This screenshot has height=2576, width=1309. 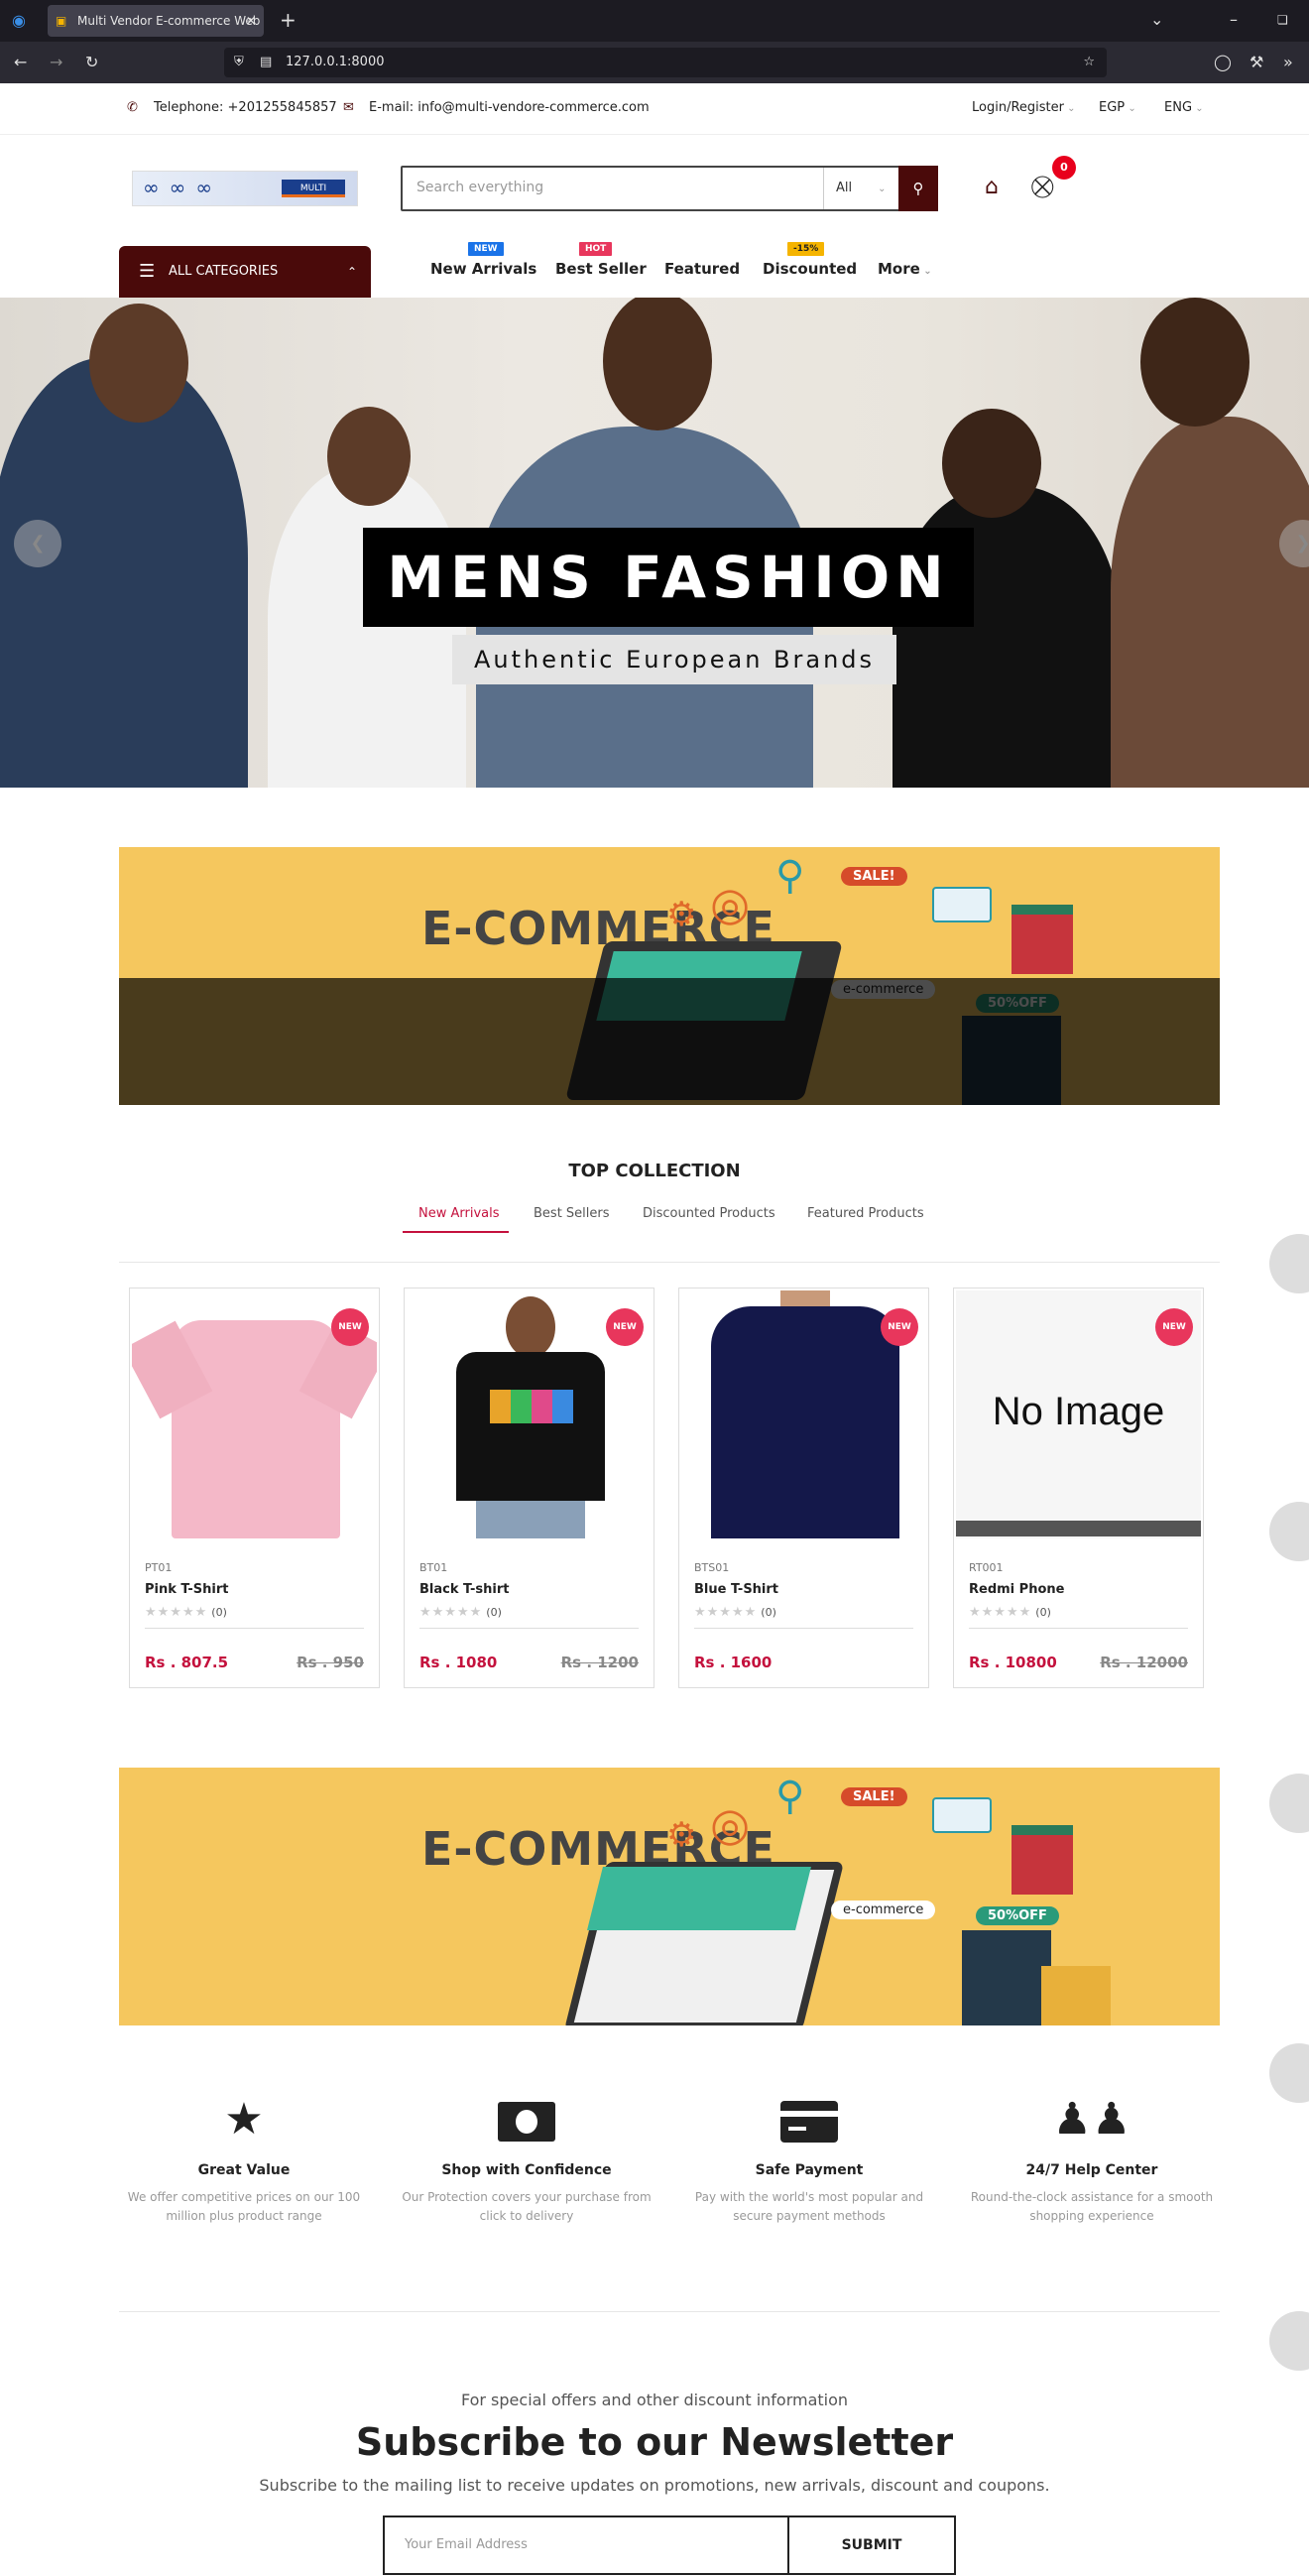 What do you see at coordinates (1042, 187) in the screenshot?
I see `cart-icon: ⛒` at bounding box center [1042, 187].